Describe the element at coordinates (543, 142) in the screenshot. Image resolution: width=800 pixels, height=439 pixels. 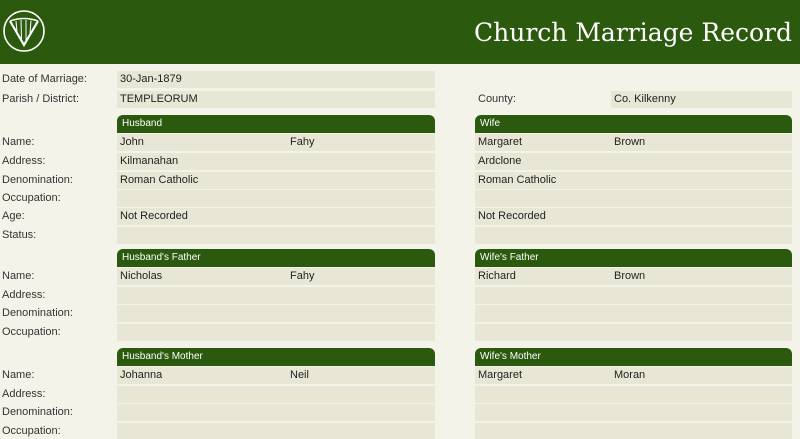
I see `wife-first-name-field: Margaret` at that location.